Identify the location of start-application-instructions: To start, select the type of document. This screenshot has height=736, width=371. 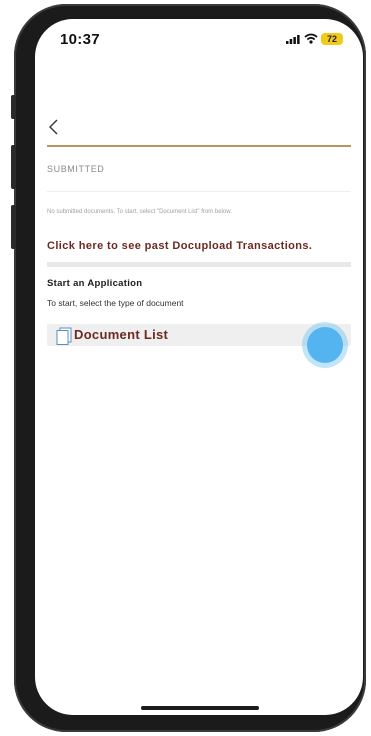
(115, 303).